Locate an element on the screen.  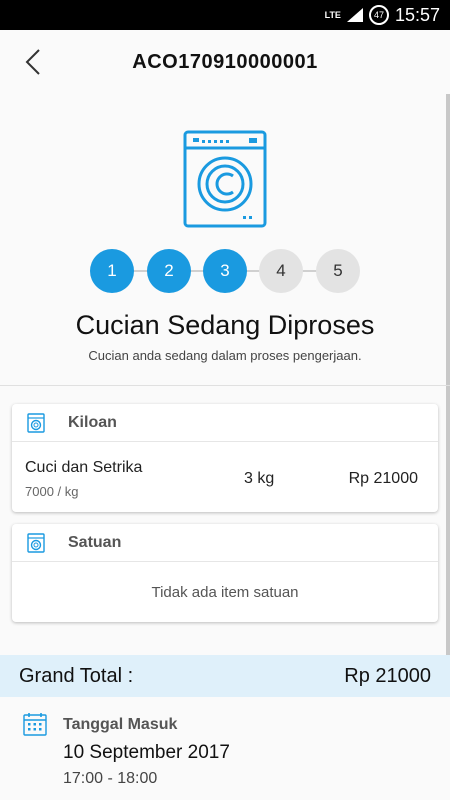
status-title: Cucian Sedang Diproses is located at coordinates (225, 325).